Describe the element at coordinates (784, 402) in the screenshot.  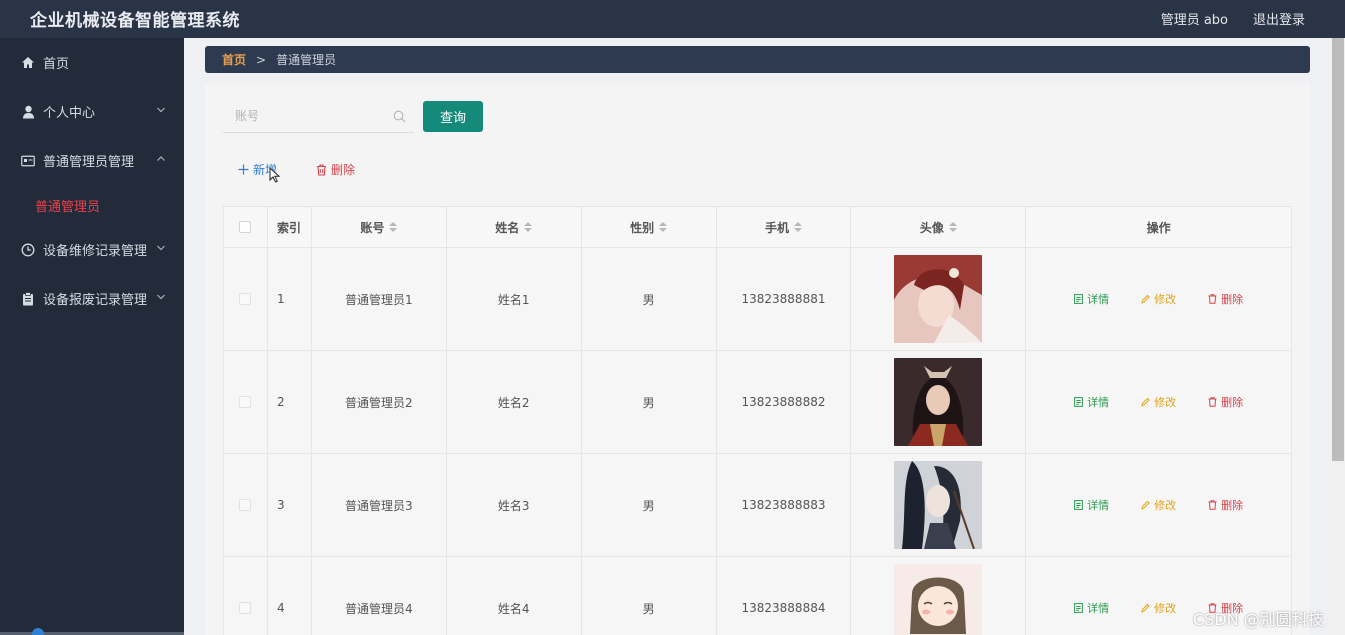
I see `cell-phone: 13823888882` at that location.